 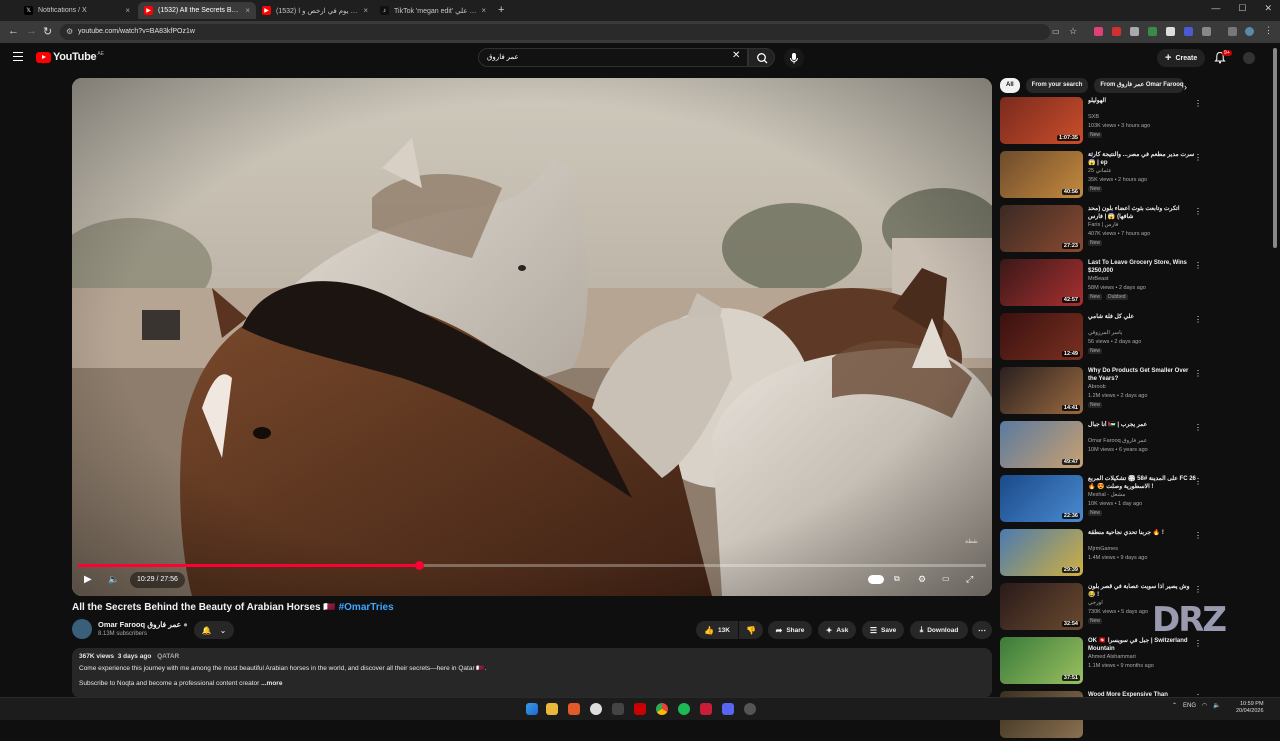 What do you see at coordinates (1041, 120) in the screenshot?
I see `video-thumbnail: 1:07:35` at bounding box center [1041, 120].